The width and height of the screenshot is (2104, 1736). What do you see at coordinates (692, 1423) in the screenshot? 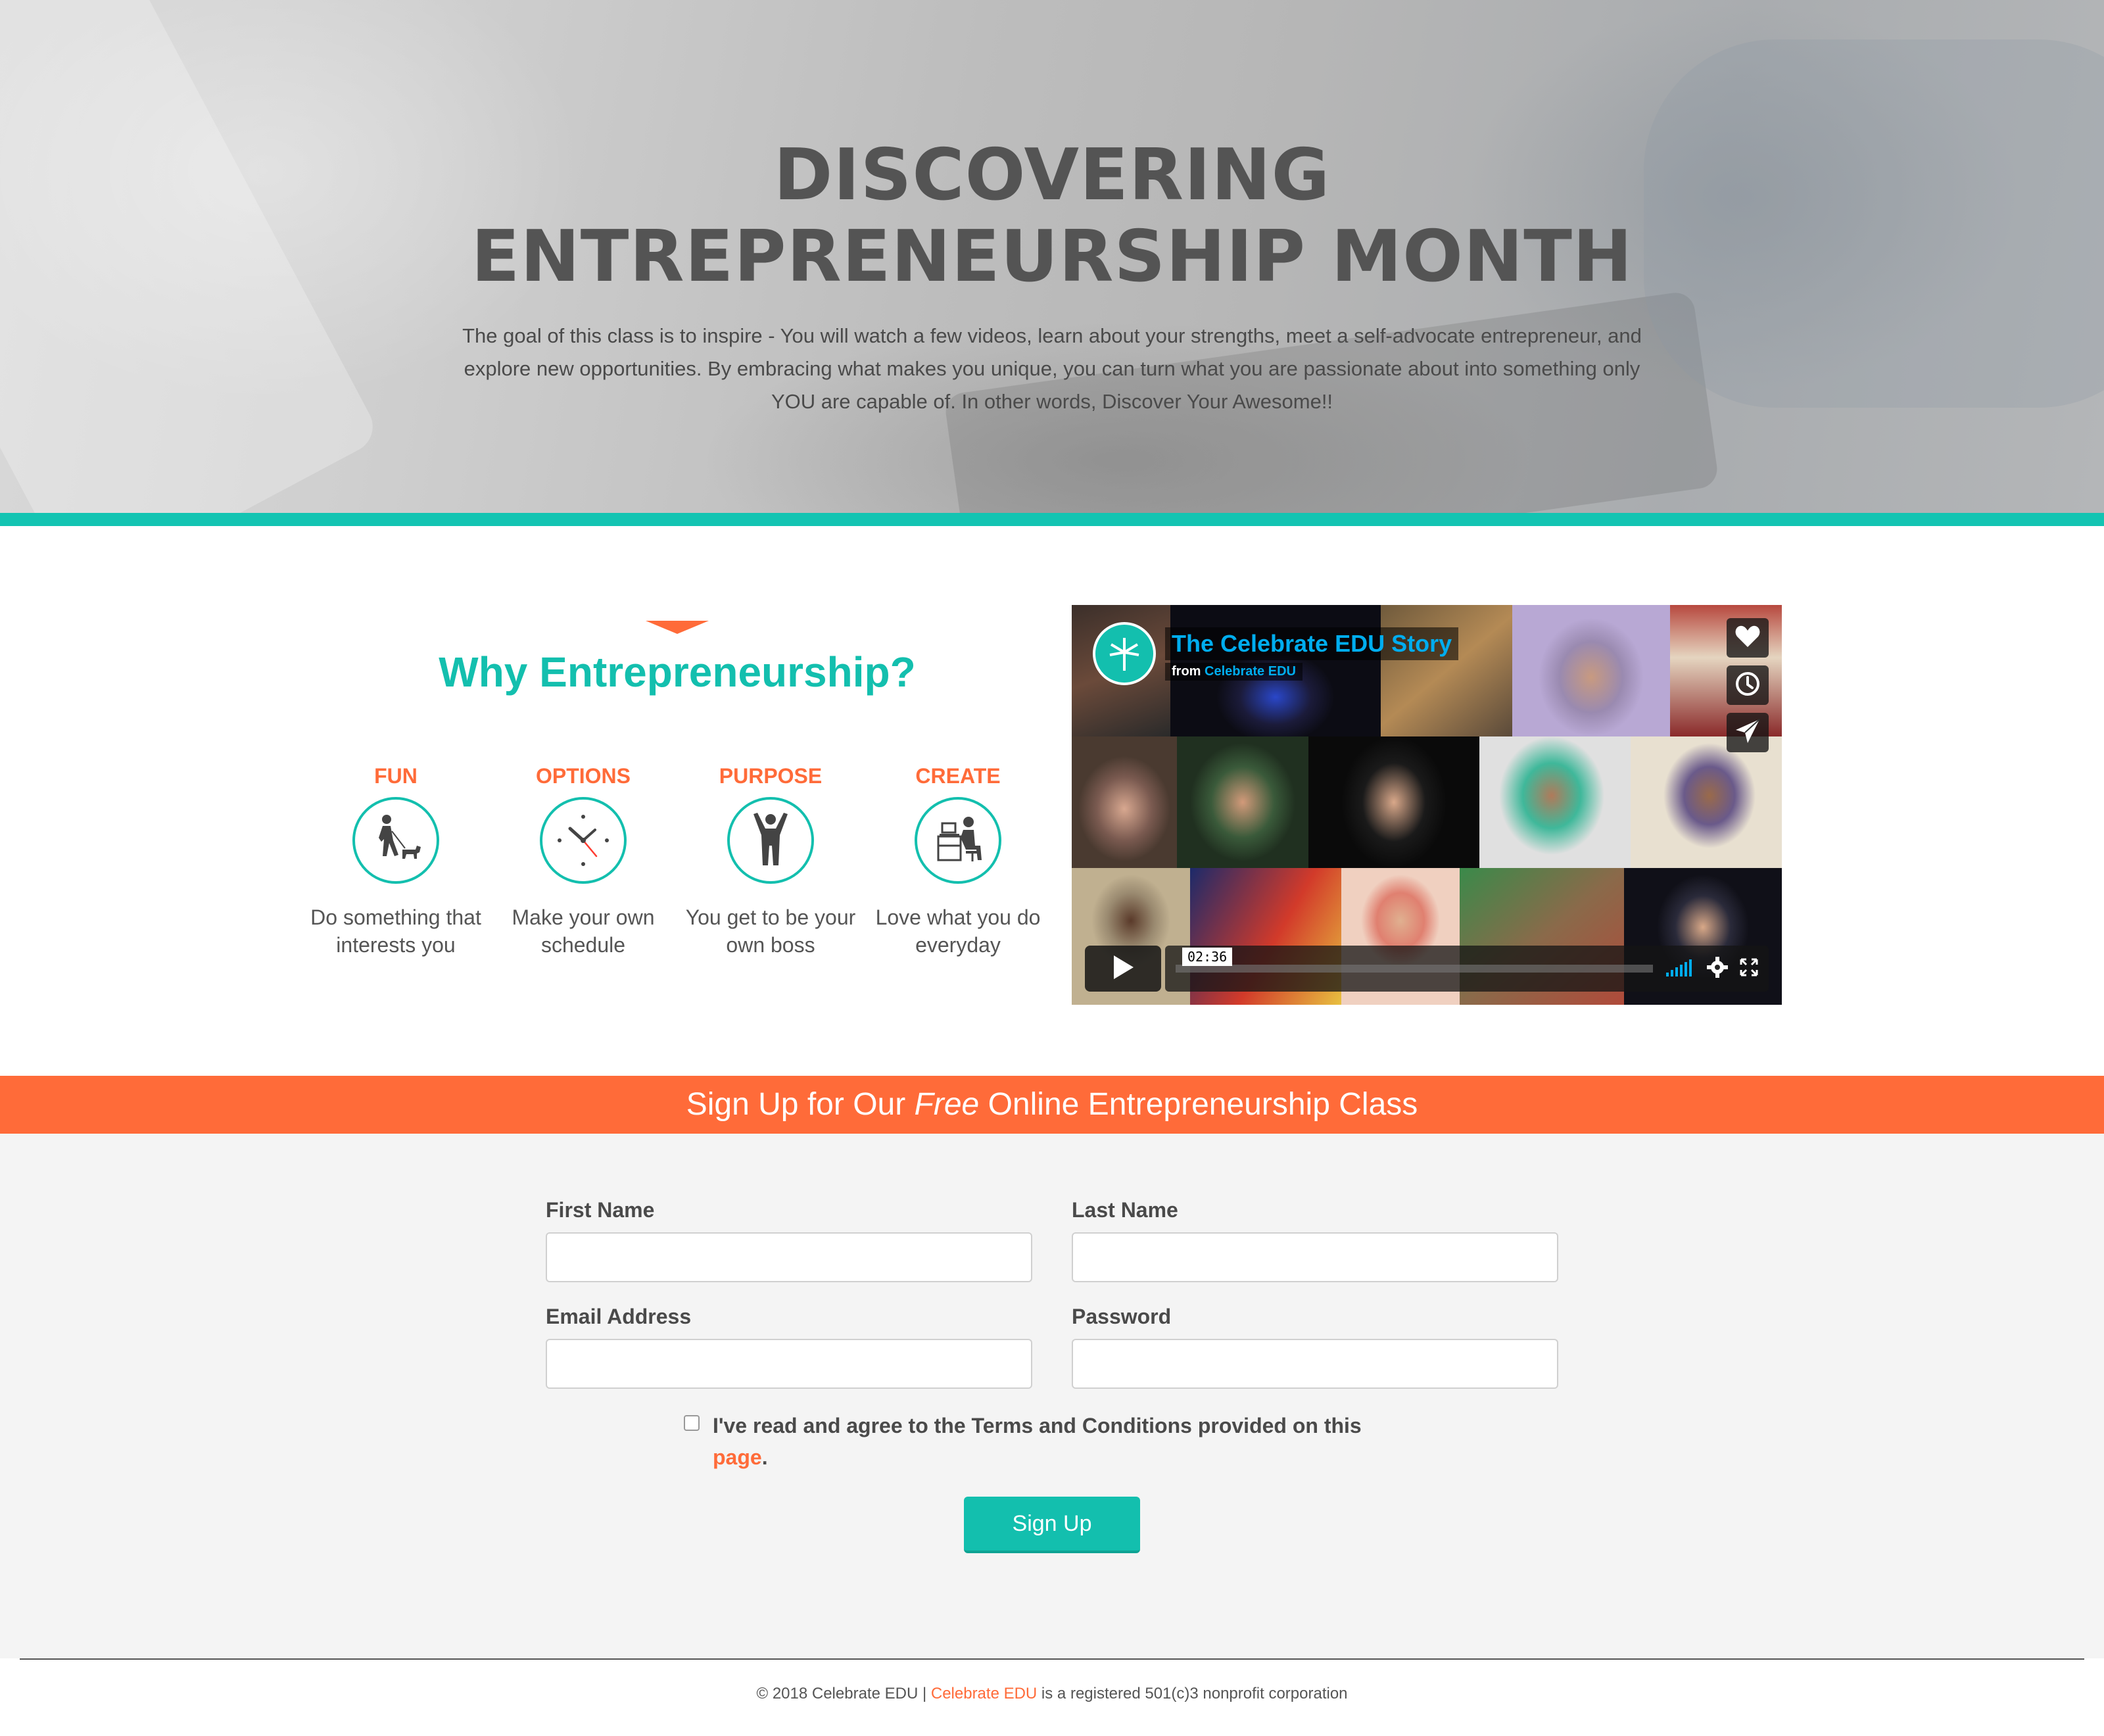
I see `terms-checkbox` at bounding box center [692, 1423].